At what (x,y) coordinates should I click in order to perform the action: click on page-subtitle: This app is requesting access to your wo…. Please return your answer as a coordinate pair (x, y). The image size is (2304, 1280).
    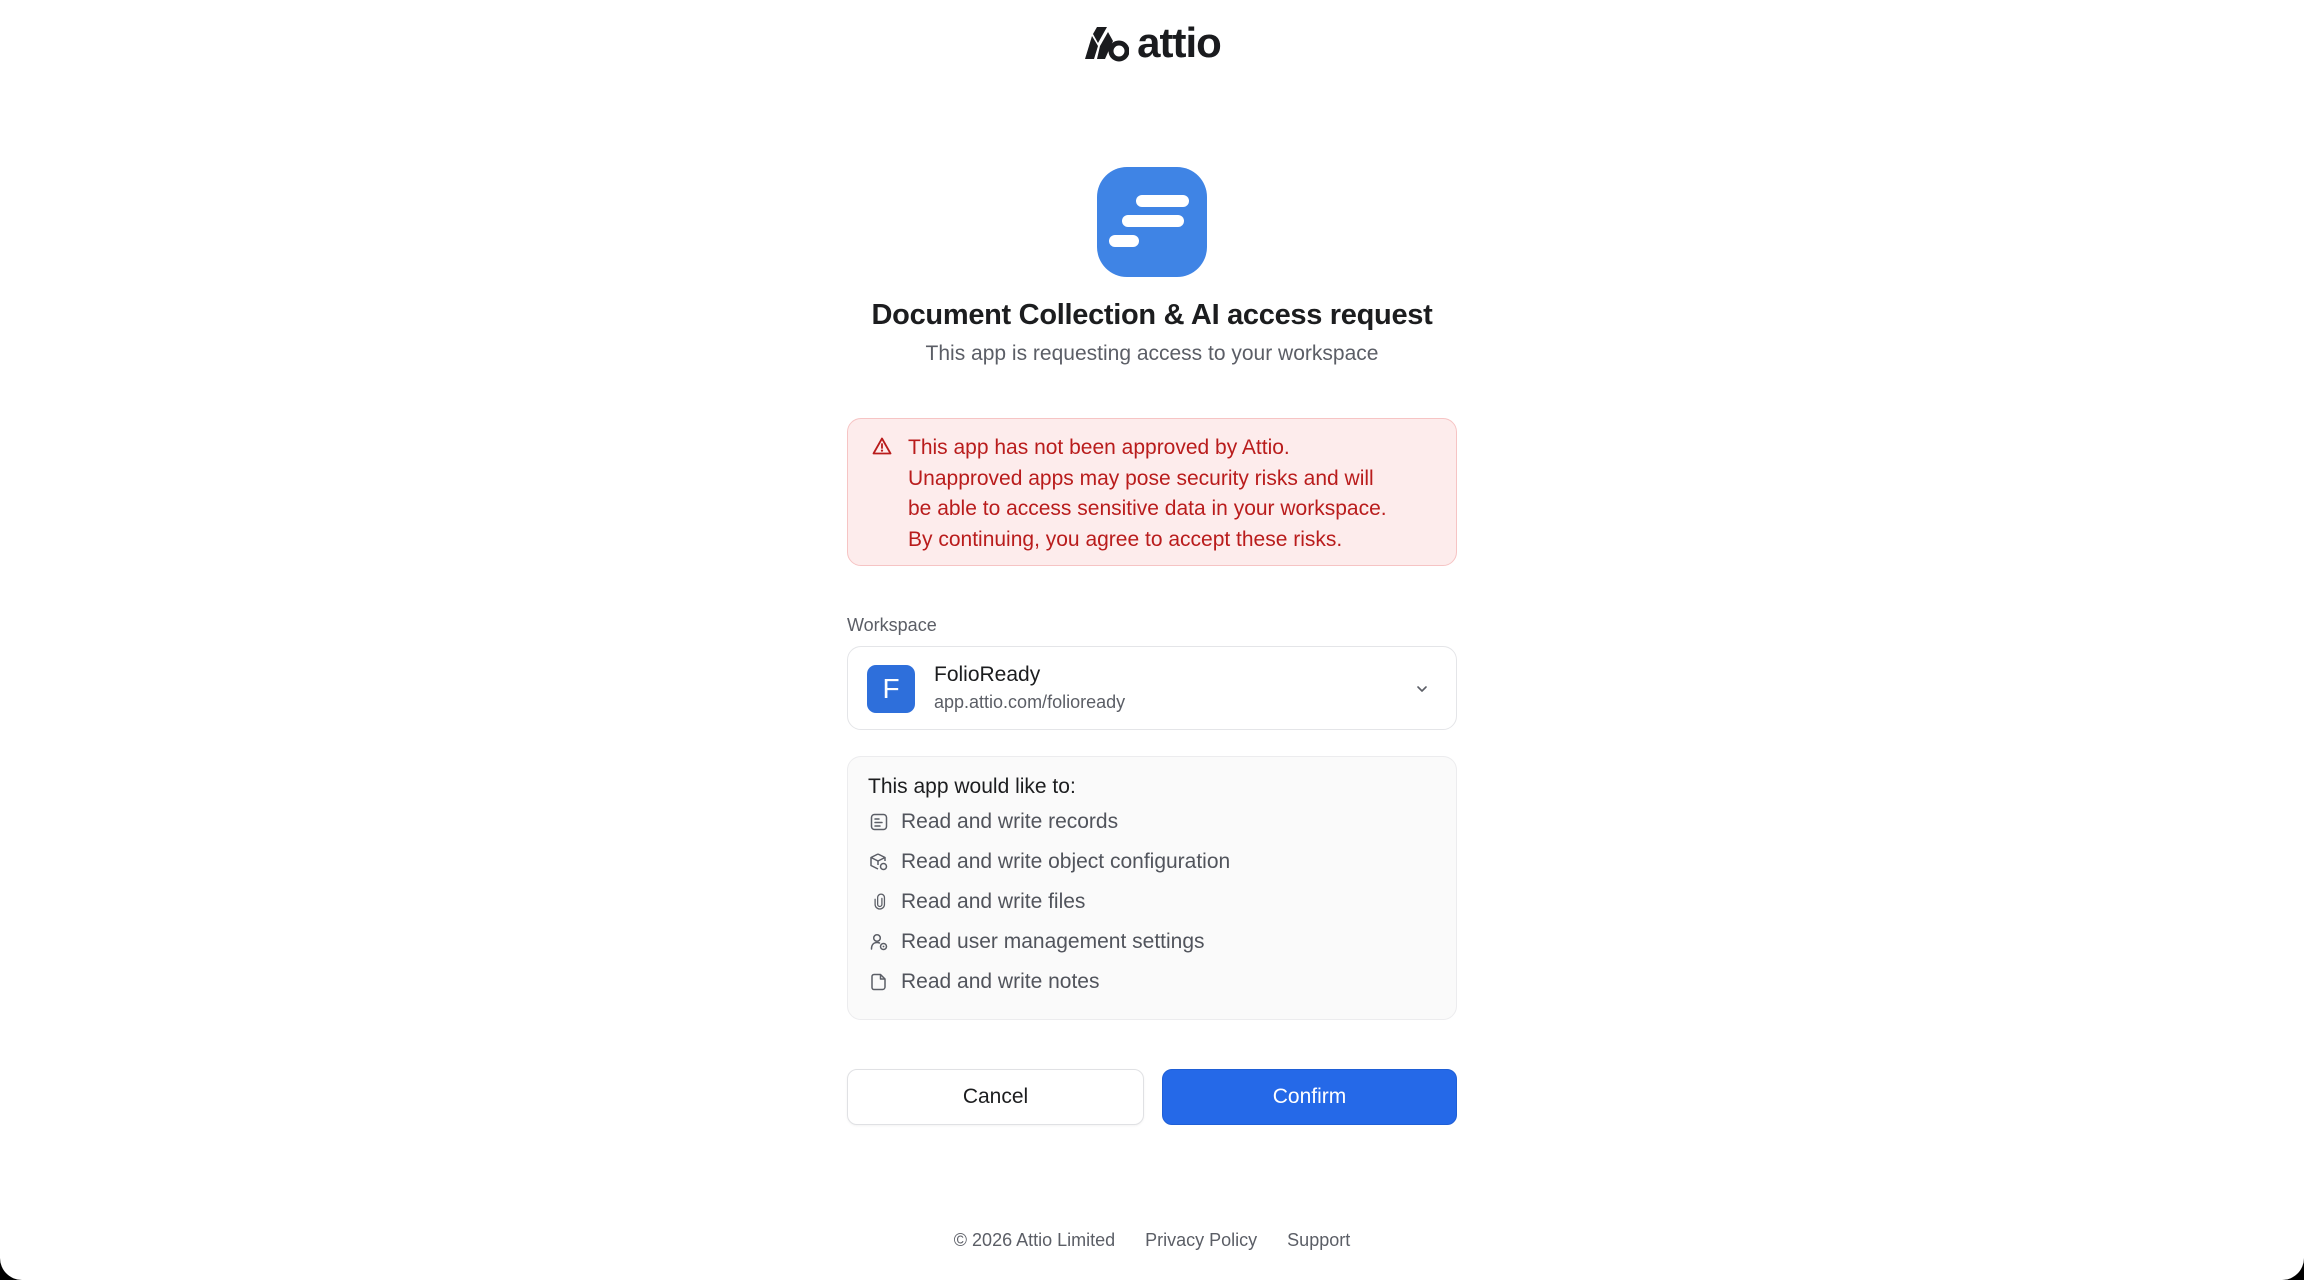
    Looking at the image, I should click on (1152, 353).